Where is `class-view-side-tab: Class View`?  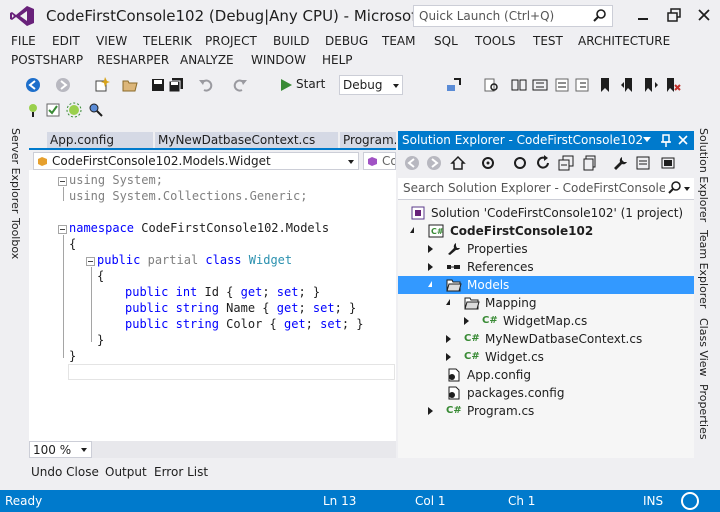 class-view-side-tab: Class View is located at coordinates (703, 347).